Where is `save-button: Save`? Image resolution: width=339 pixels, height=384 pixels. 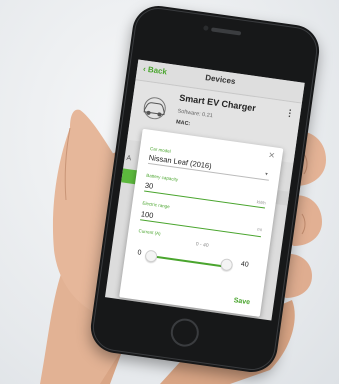
save-button: Save is located at coordinates (241, 301).